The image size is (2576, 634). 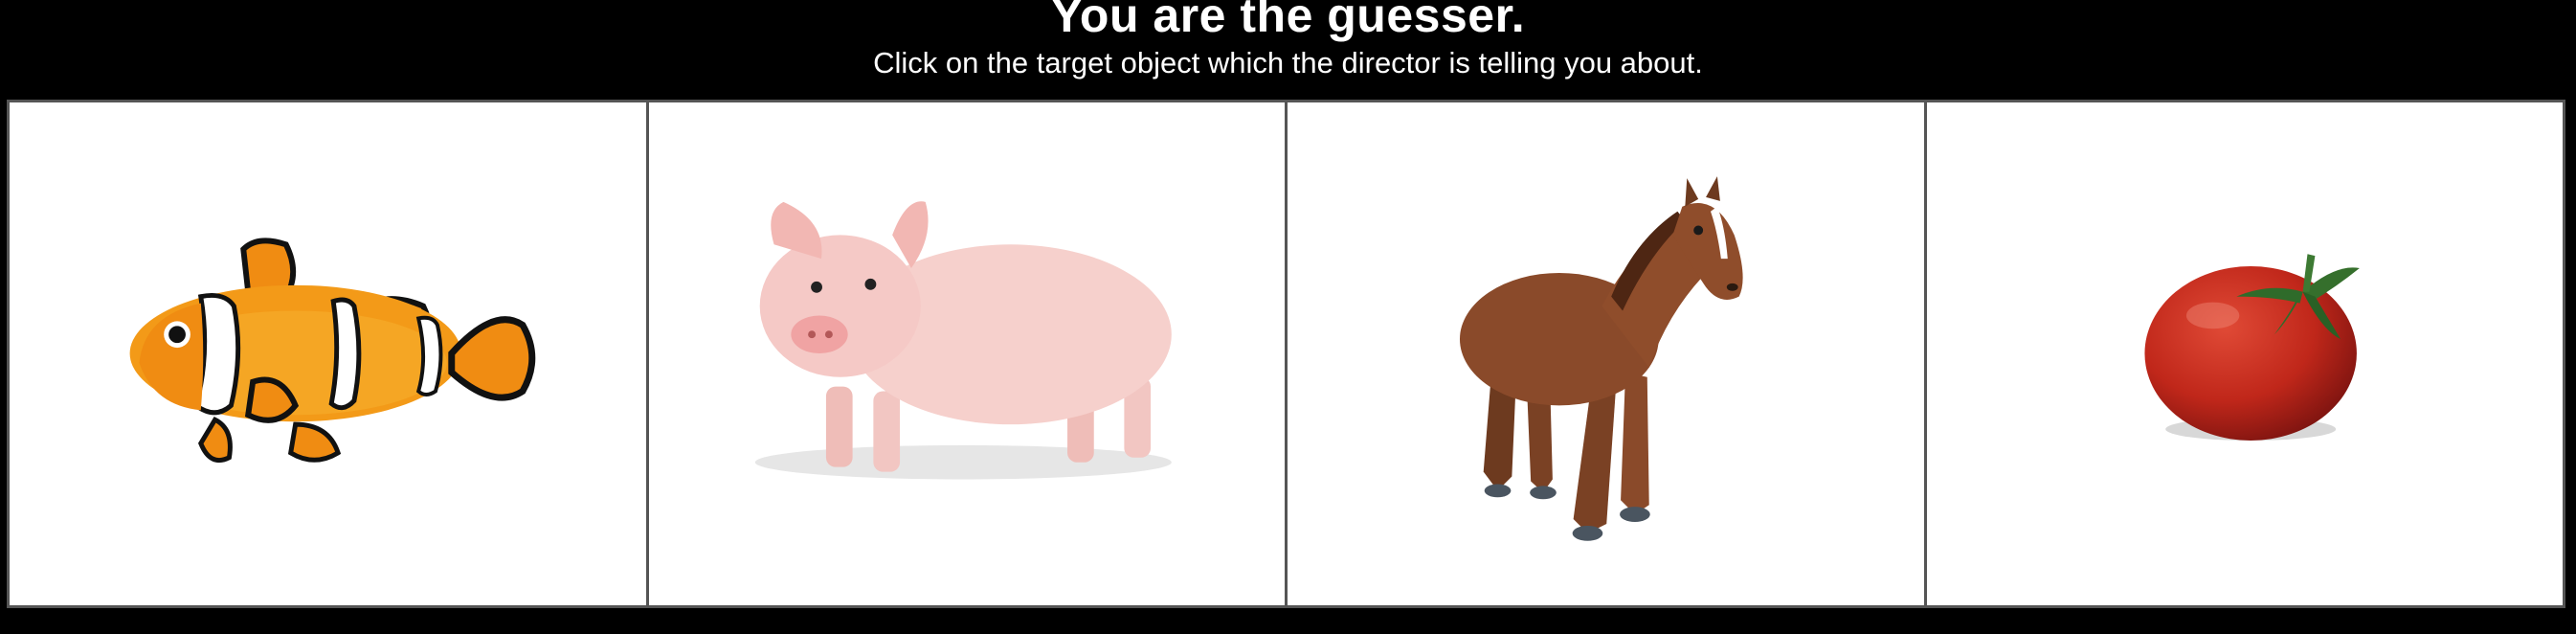 I want to click on pig-icon, so click(x=963, y=340).